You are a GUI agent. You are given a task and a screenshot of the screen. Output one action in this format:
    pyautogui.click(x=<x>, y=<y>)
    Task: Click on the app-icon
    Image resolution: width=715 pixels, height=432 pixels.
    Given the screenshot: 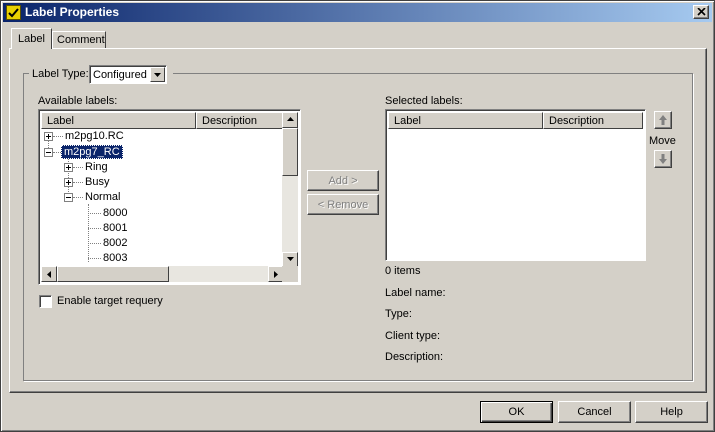 What is the action you would take?
    pyautogui.click(x=13, y=12)
    